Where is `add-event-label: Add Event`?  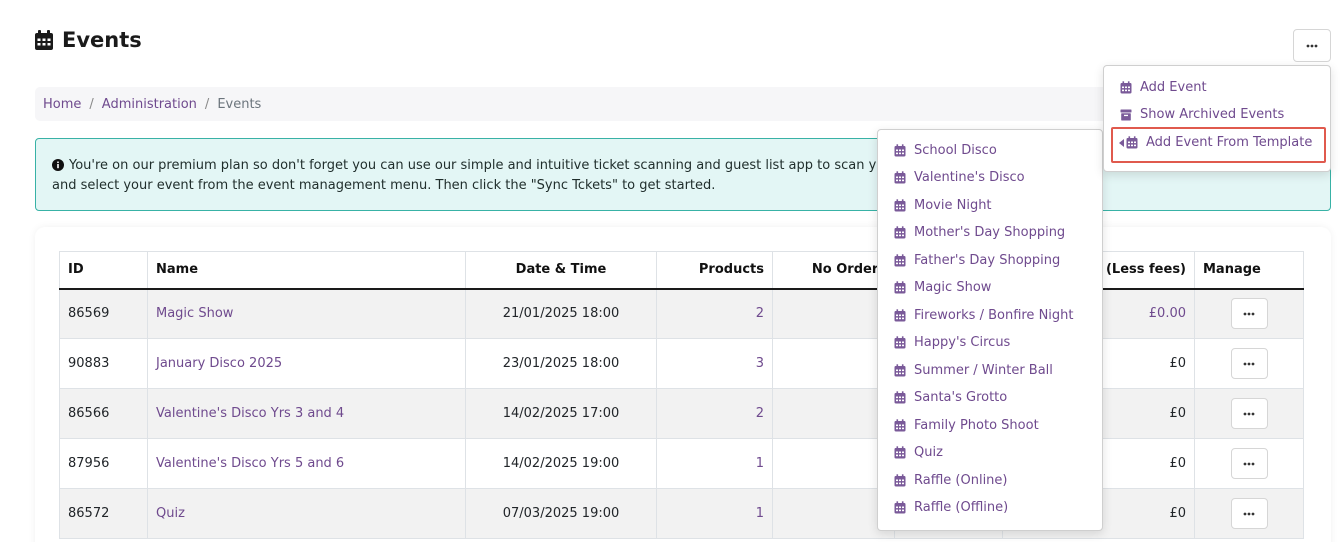
add-event-label: Add Event is located at coordinates (1173, 87).